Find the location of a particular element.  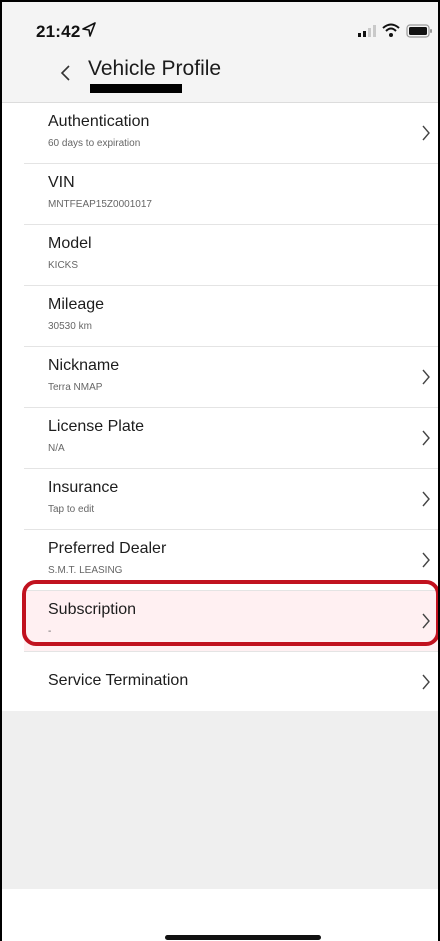

row-label: VIN is located at coordinates (61, 182).